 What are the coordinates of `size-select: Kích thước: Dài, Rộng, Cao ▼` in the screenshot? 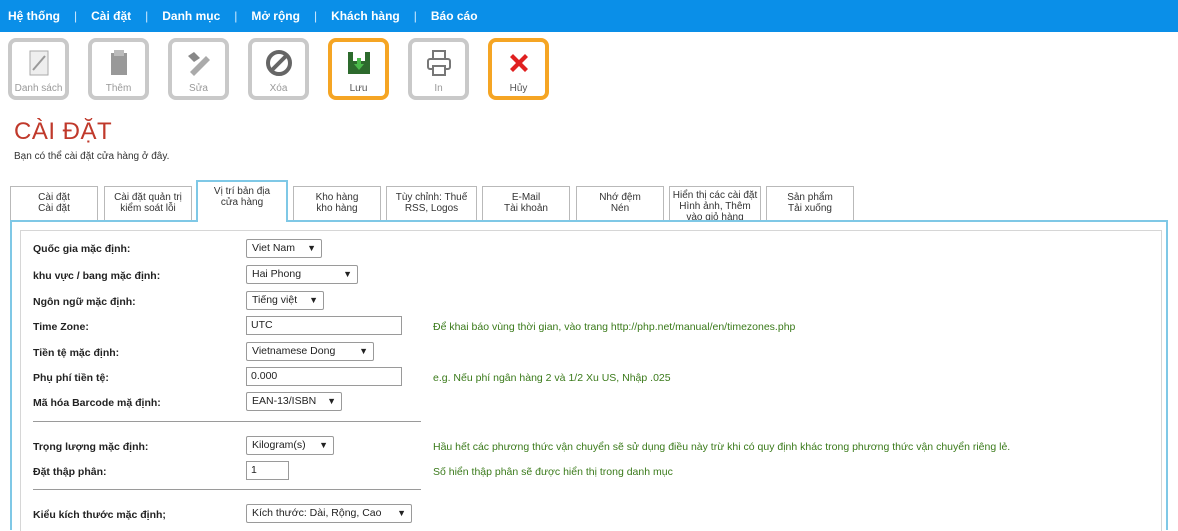 It's located at (329, 513).